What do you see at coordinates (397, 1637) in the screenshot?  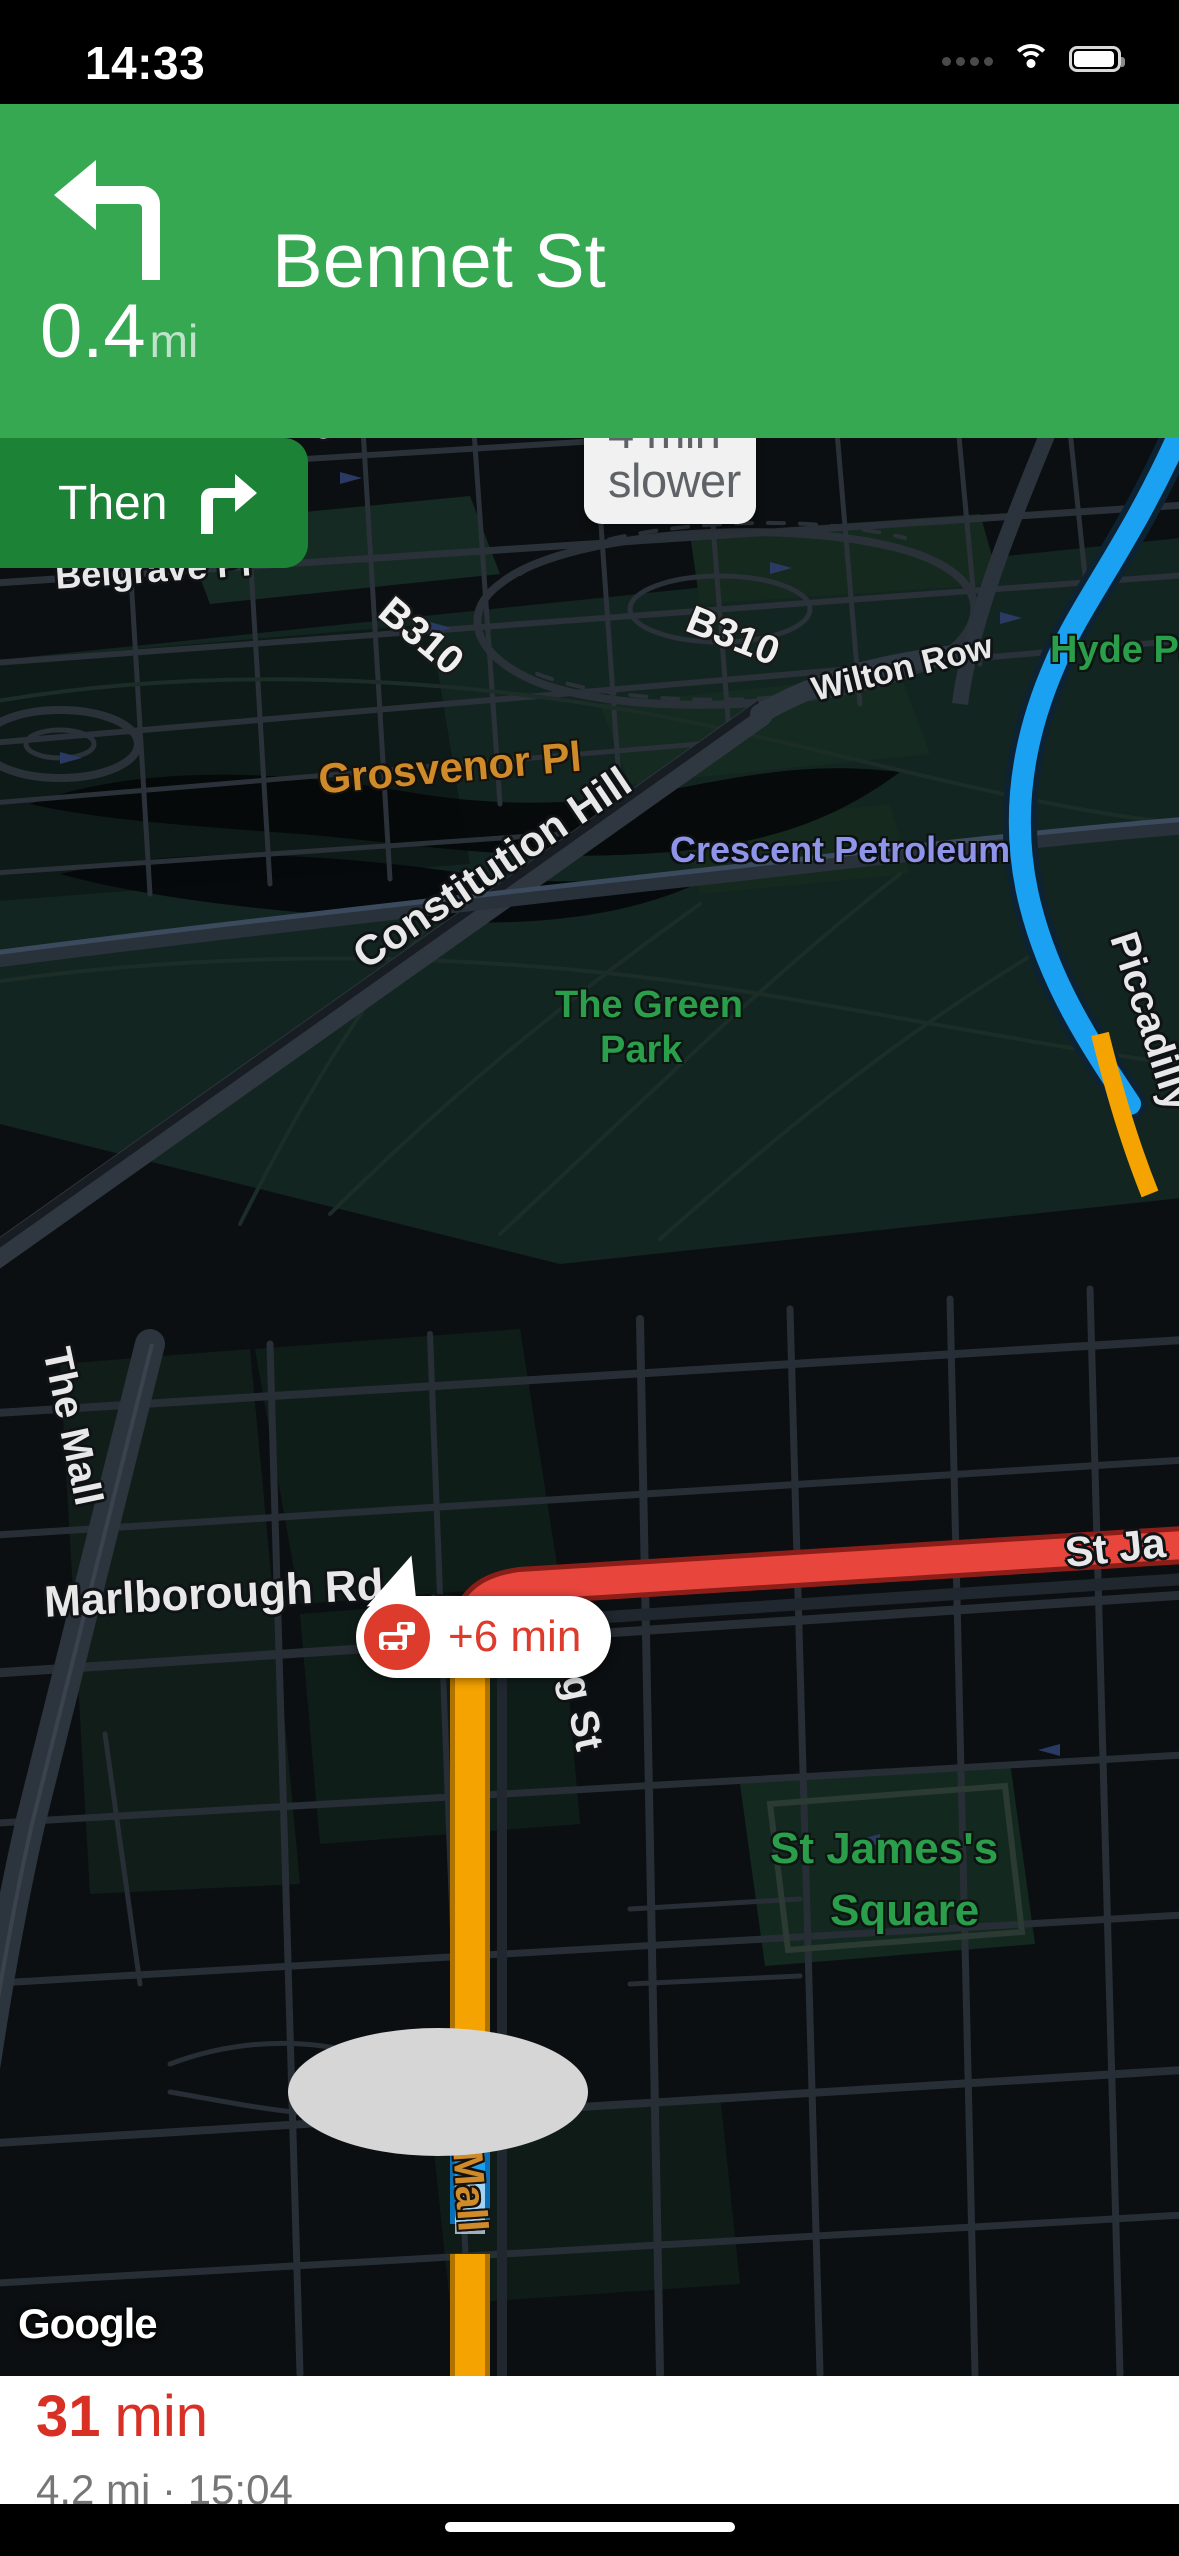 I see `traffic-jam-icon` at bounding box center [397, 1637].